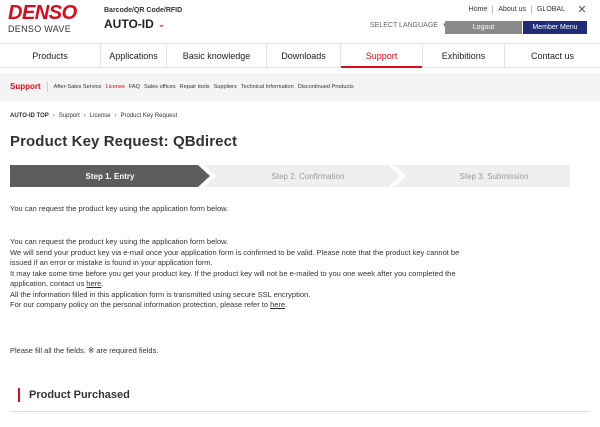 Image resolution: width=600 pixels, height=427 pixels. What do you see at coordinates (29, 116) in the screenshot?
I see `breadcrumb-item-auto-id-top: AUTO-ID TOP` at bounding box center [29, 116].